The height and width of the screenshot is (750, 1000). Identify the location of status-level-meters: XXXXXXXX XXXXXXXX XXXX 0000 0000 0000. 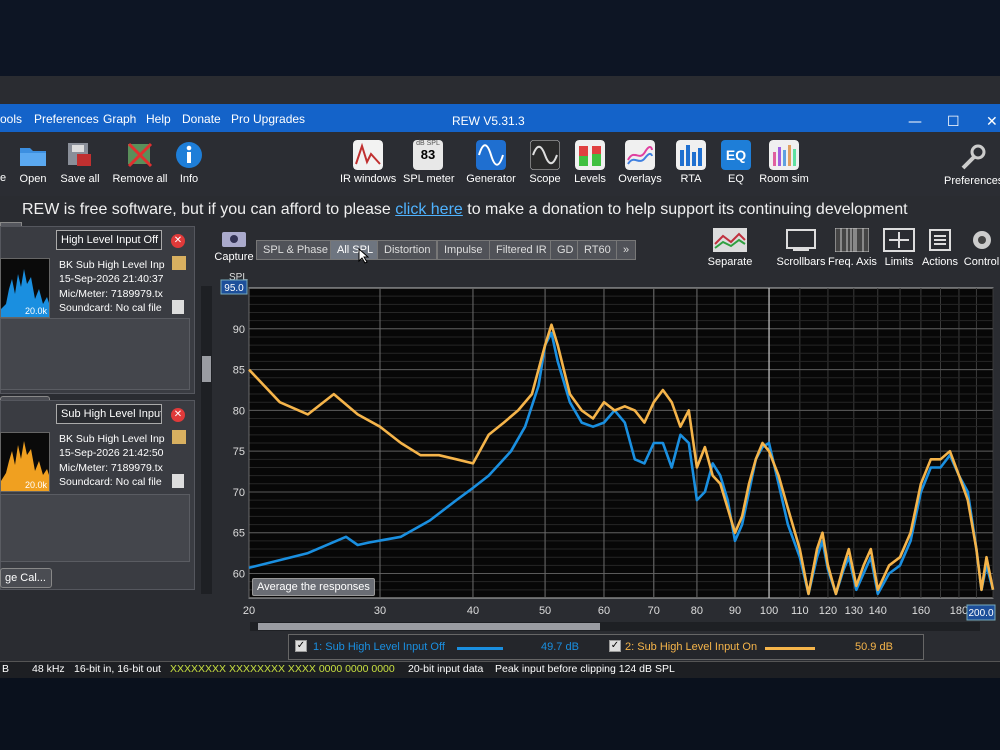
(282, 669).